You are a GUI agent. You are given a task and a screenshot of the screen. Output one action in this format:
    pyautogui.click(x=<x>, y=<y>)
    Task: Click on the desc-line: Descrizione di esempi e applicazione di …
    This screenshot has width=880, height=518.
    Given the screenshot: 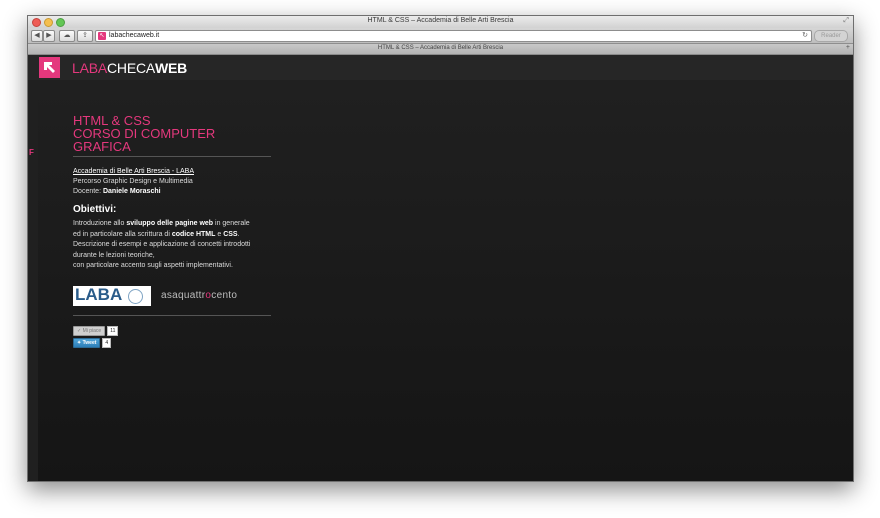 What is the action you would take?
    pyautogui.click(x=162, y=244)
    